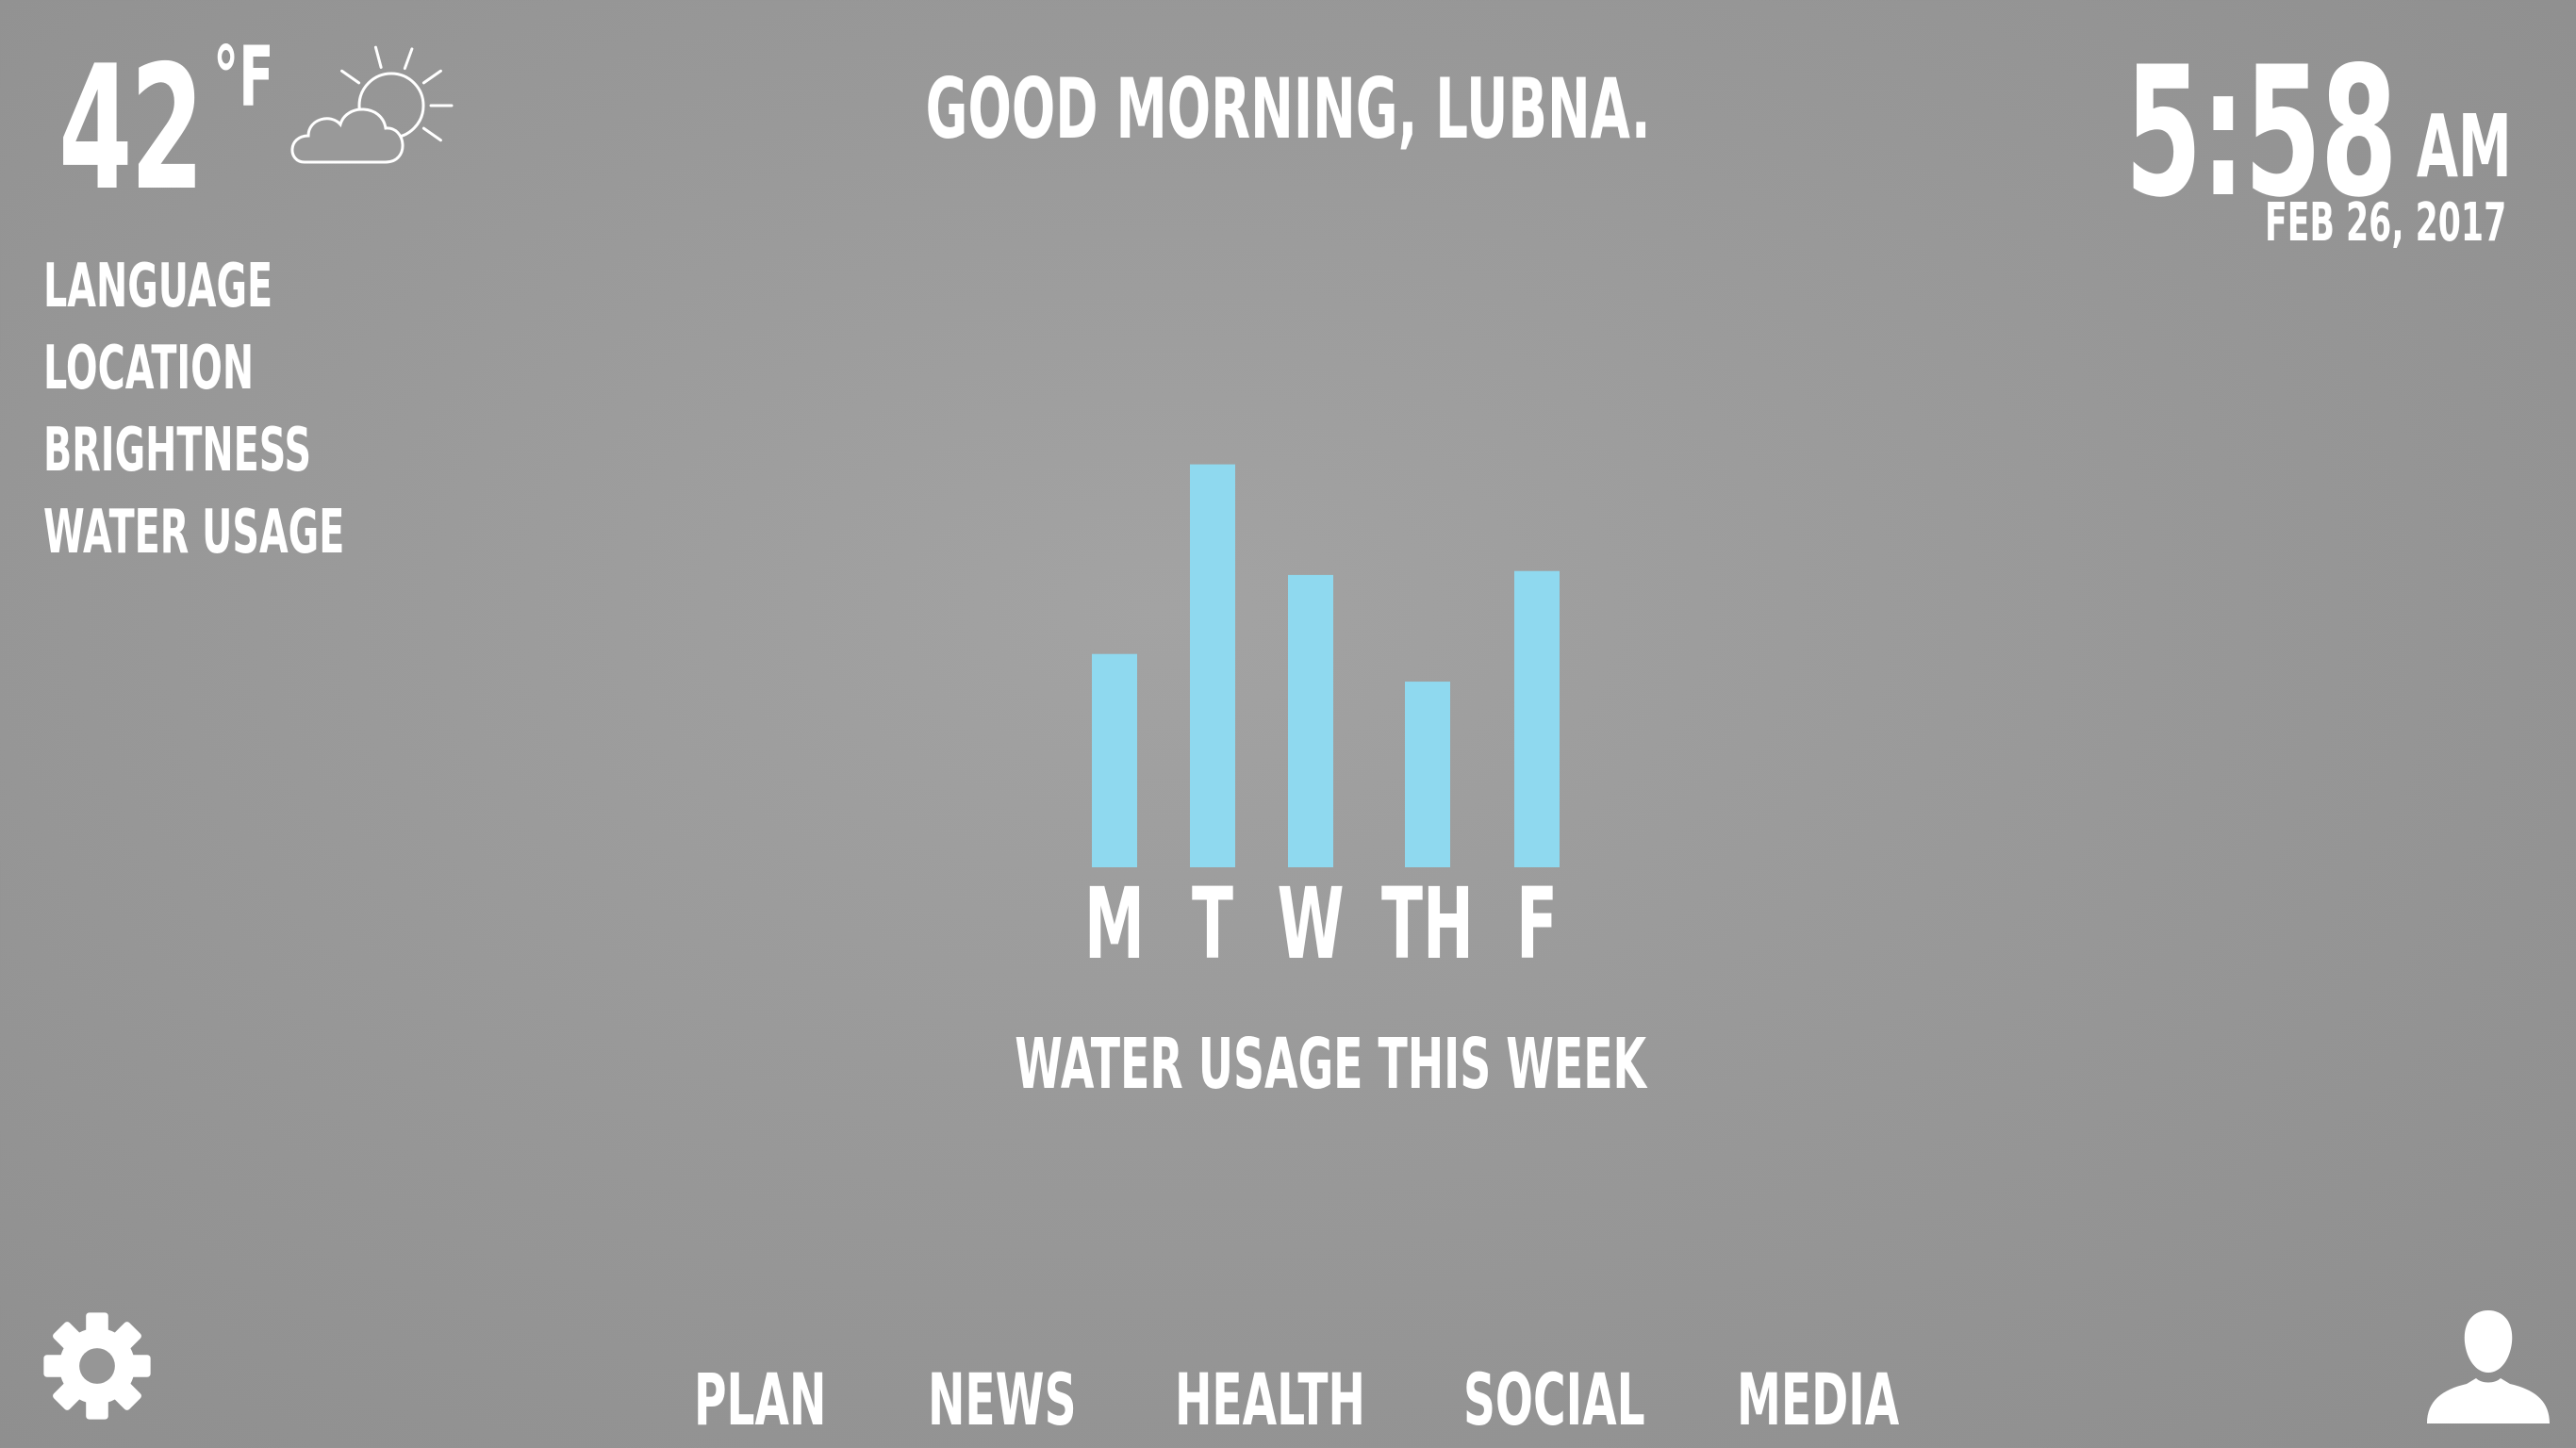  What do you see at coordinates (1288, 108) in the screenshot?
I see `greeting-text: GOOD MORNING, LUBNA.` at bounding box center [1288, 108].